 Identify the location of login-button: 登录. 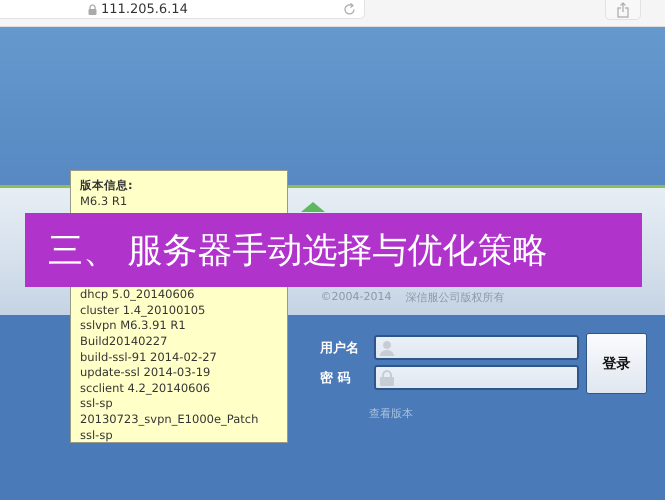
(616, 363).